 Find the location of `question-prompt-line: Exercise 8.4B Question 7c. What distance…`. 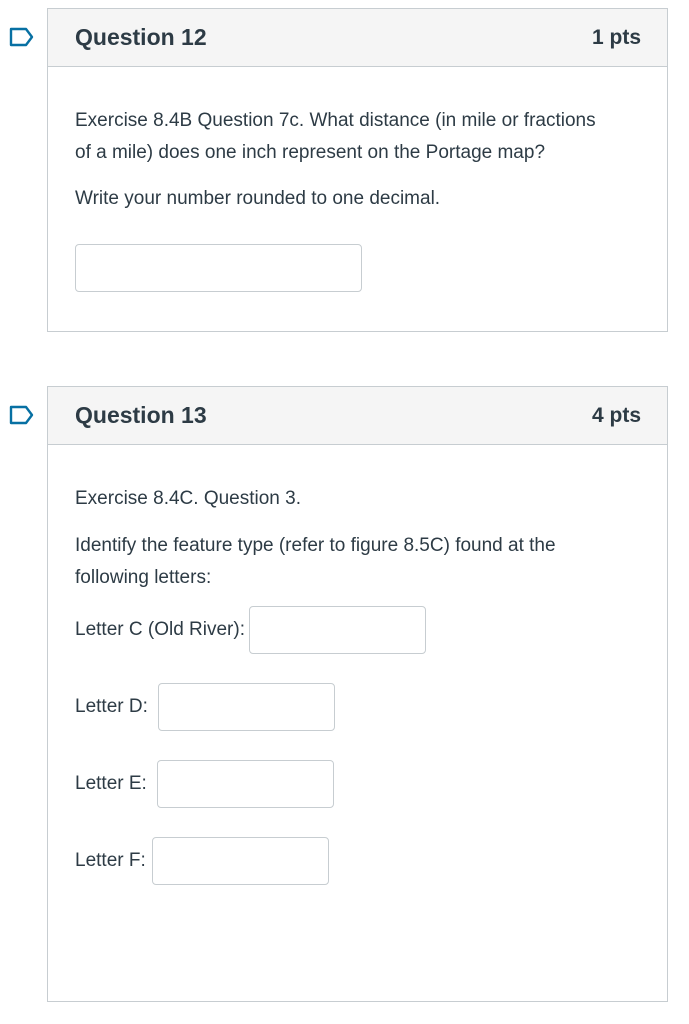

question-prompt-line: Exercise 8.4B Question 7c. What distance… is located at coordinates (335, 120).